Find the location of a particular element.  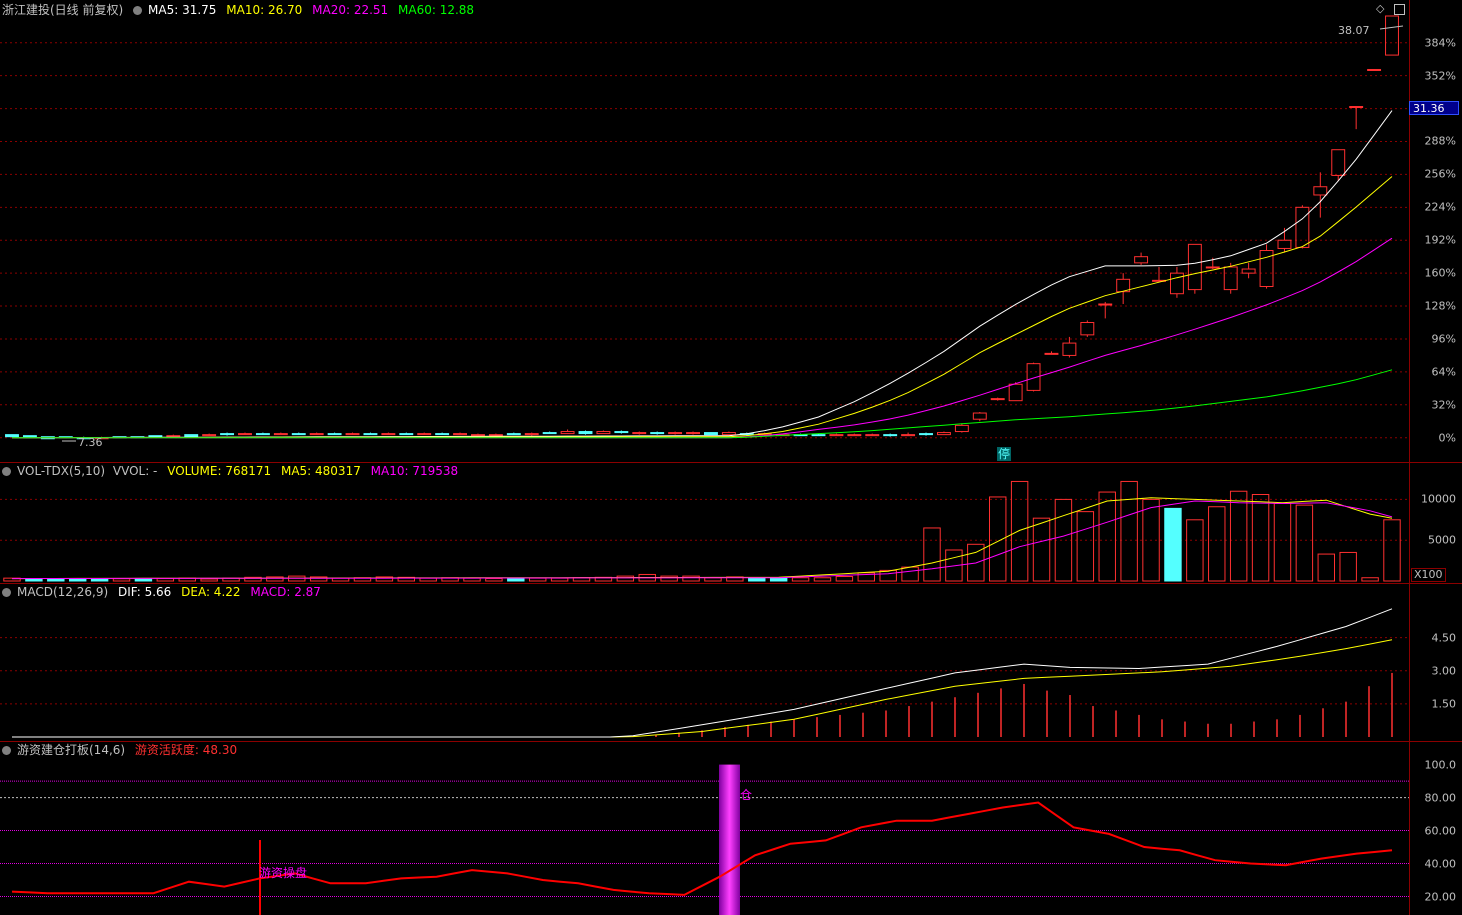

window-toggle-icon is located at coordinates (1399, 9).